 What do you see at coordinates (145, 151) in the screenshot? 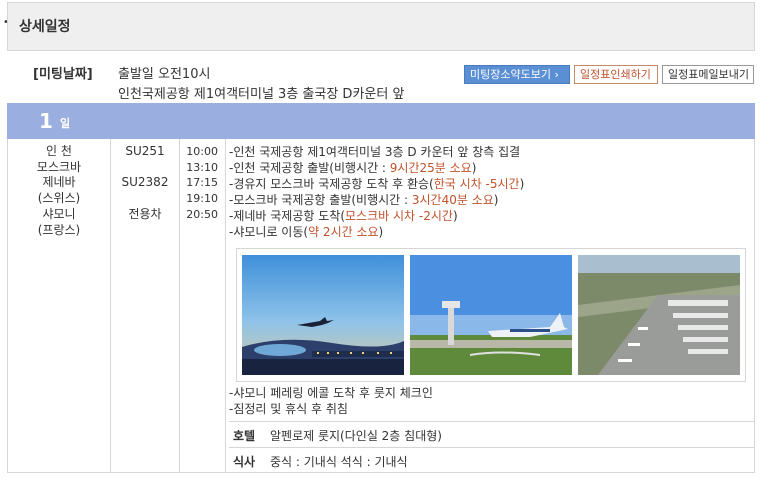
I see `transport-item: SU251` at bounding box center [145, 151].